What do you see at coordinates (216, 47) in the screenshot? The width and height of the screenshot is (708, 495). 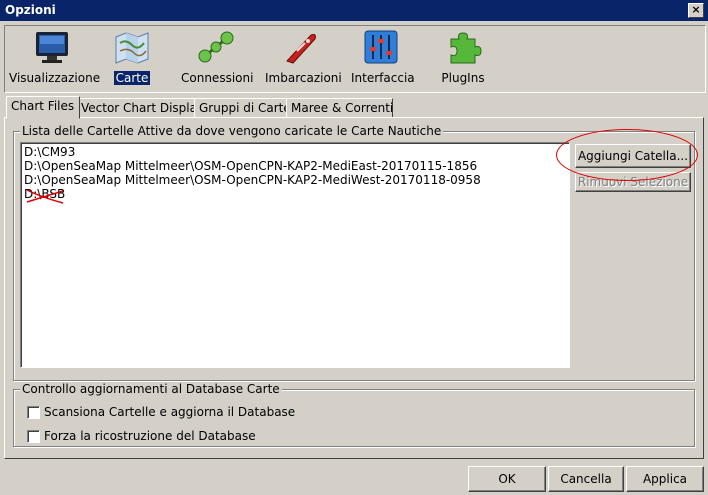 I see `connections-icon` at bounding box center [216, 47].